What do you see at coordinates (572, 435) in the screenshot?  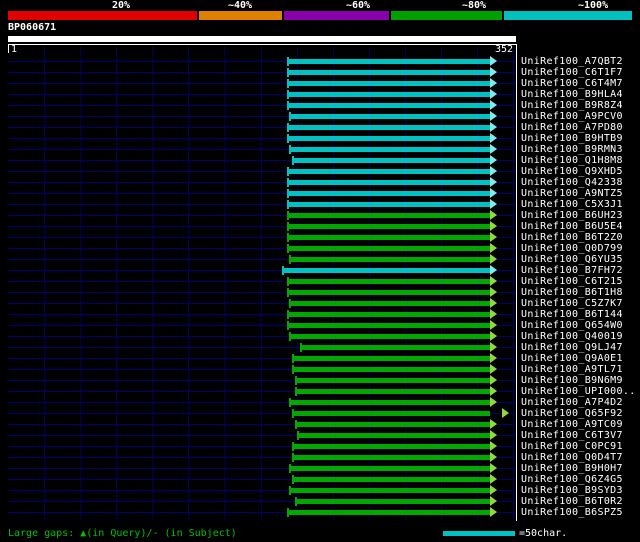 I see `hit-label: UniRef100_C6T3V7` at bounding box center [572, 435].